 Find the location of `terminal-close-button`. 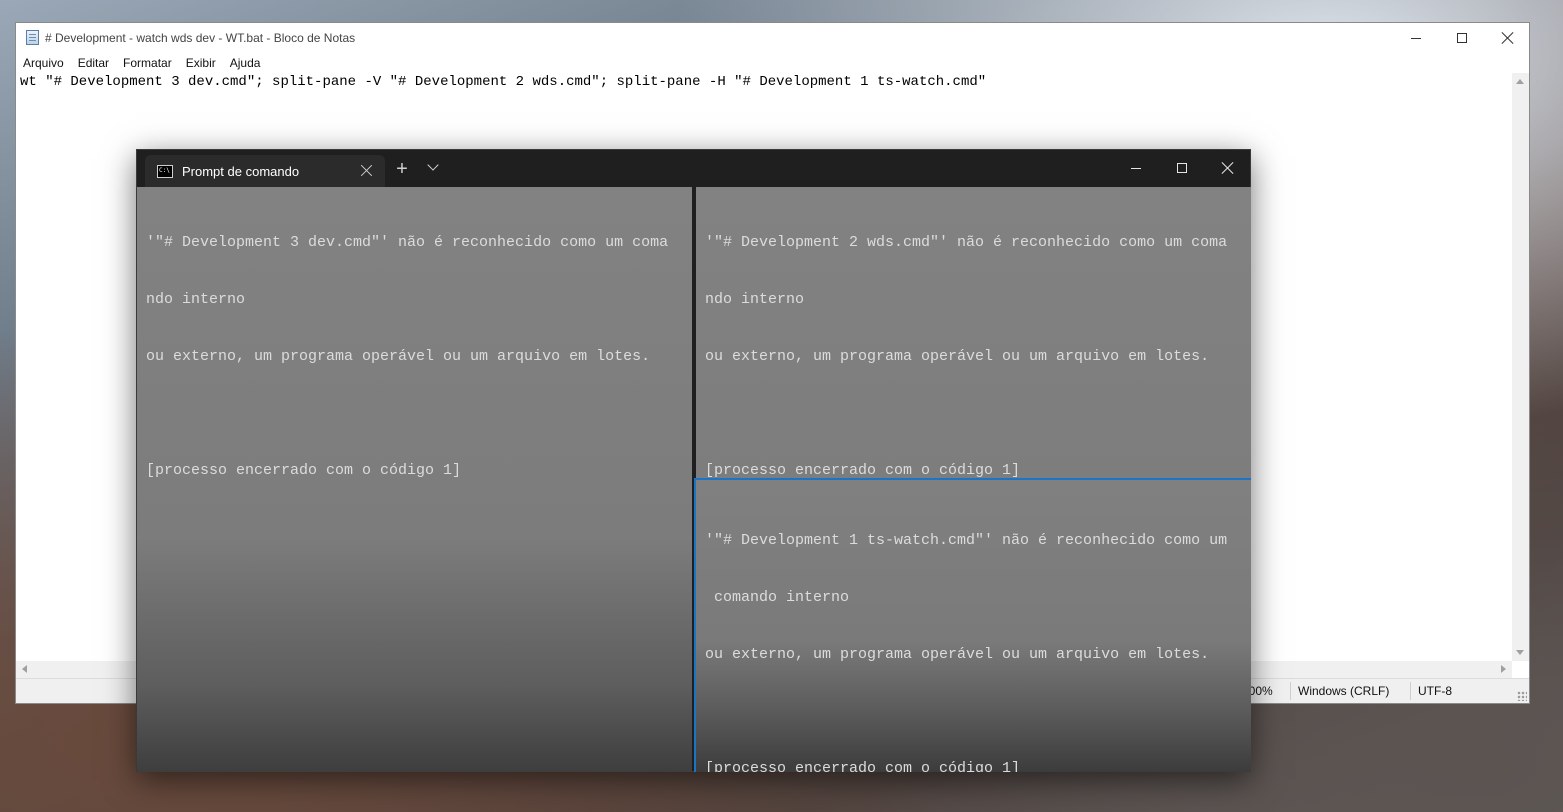

terminal-close-button is located at coordinates (1228, 168).